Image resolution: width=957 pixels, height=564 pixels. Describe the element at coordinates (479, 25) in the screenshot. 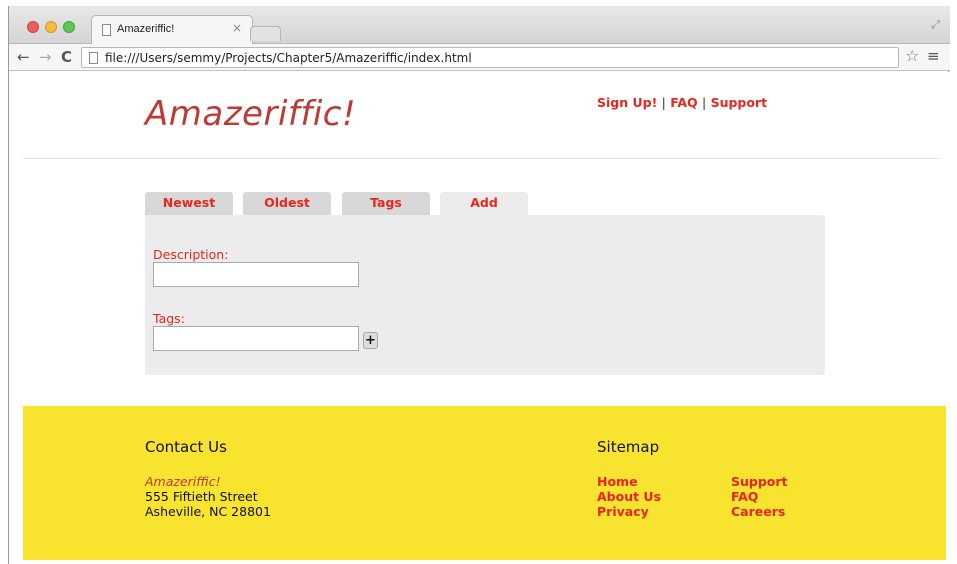

I see `tab-strip: Amazeriffic! × ⤢` at that location.